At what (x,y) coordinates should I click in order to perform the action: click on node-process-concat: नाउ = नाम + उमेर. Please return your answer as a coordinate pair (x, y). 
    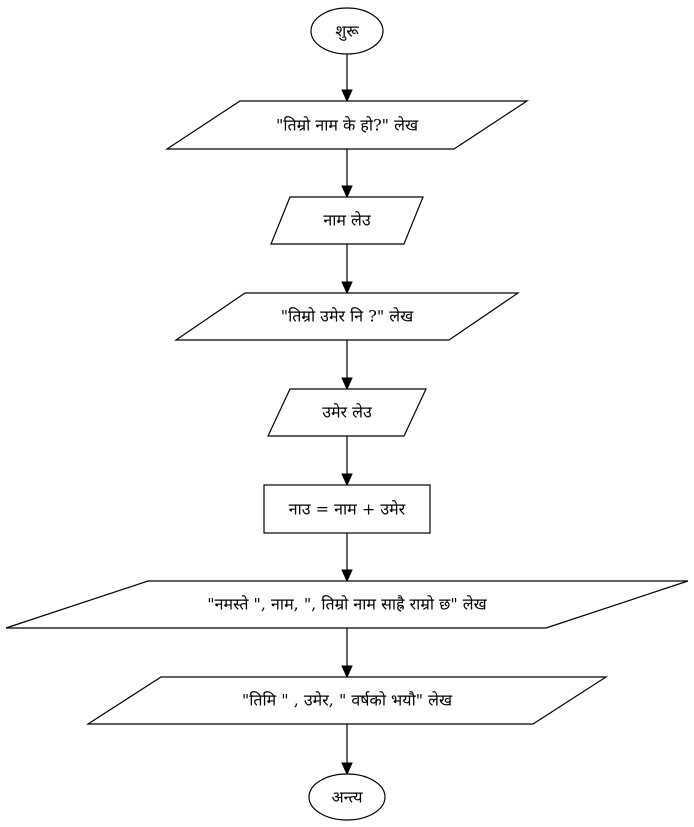
    Looking at the image, I should click on (347, 509).